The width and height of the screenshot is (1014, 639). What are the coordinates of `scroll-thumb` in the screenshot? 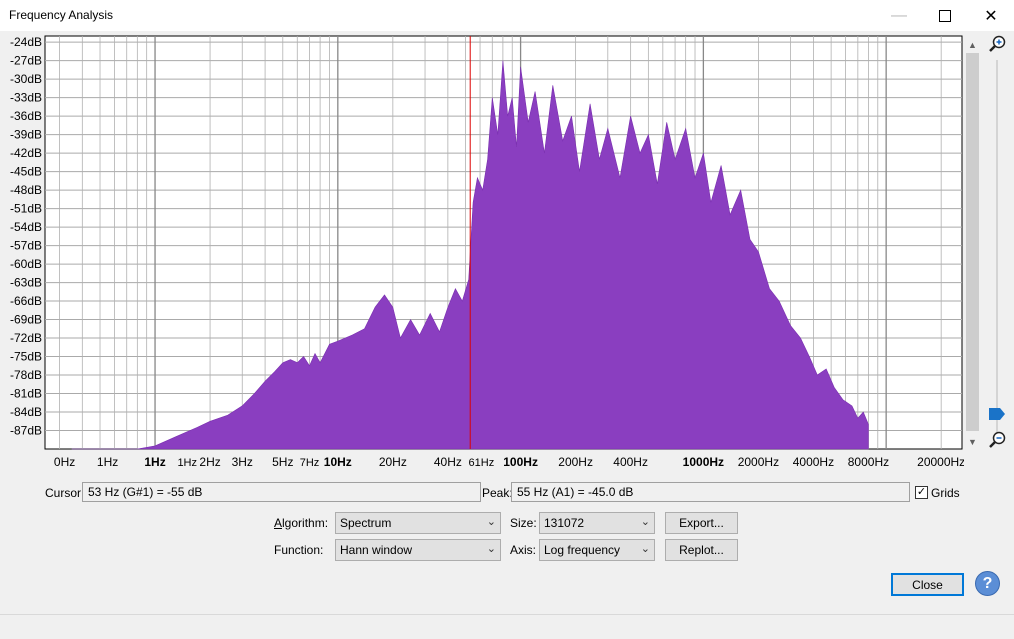 It's located at (972, 242).